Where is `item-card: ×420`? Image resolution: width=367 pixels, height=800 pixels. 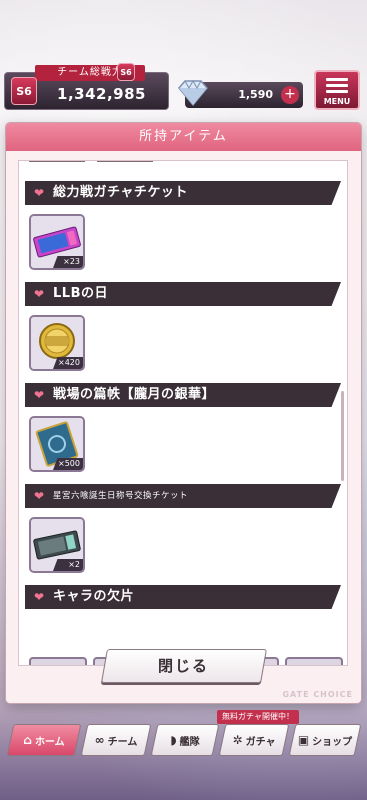
item-card: ×420 is located at coordinates (57, 343).